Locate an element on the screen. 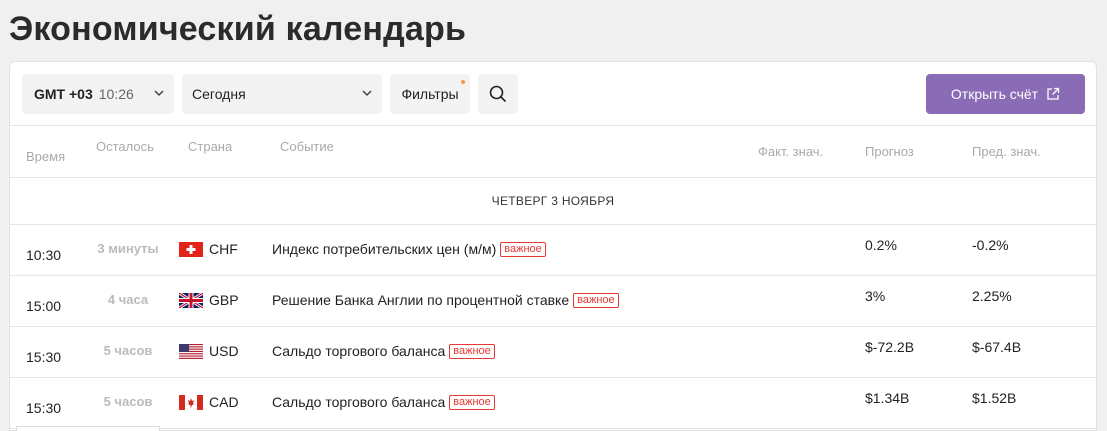  open-account-button: Открыть счёт is located at coordinates (1005, 94).